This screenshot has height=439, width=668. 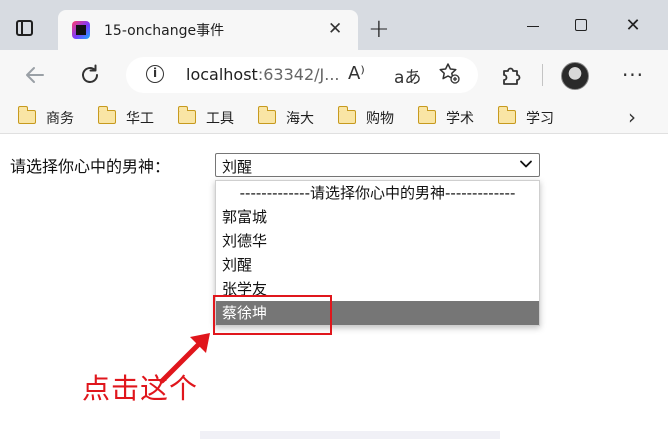 I want to click on extensions-puzzle-icon, so click(x=511, y=75).